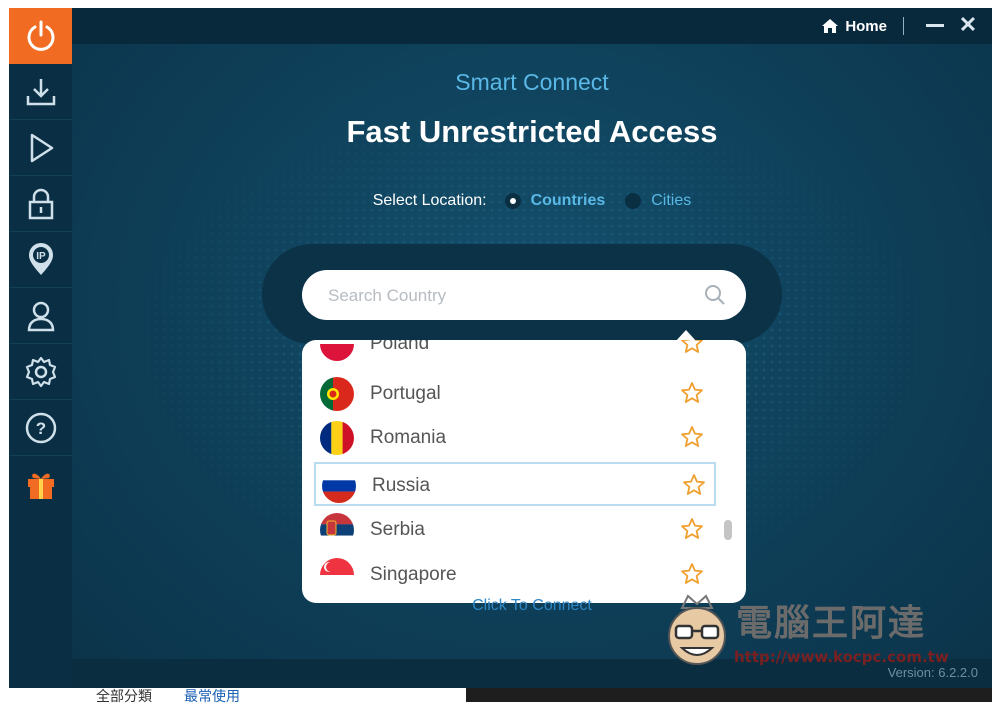  Describe the element at coordinates (429, 200) in the screenshot. I see `location-label: Select Location:` at that location.